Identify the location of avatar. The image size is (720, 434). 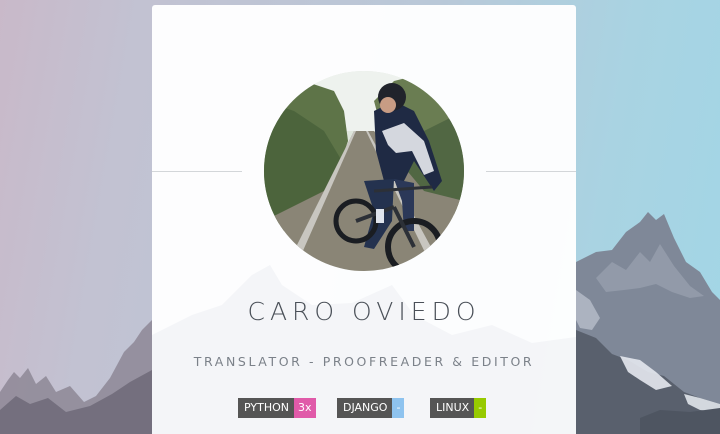
(364, 171).